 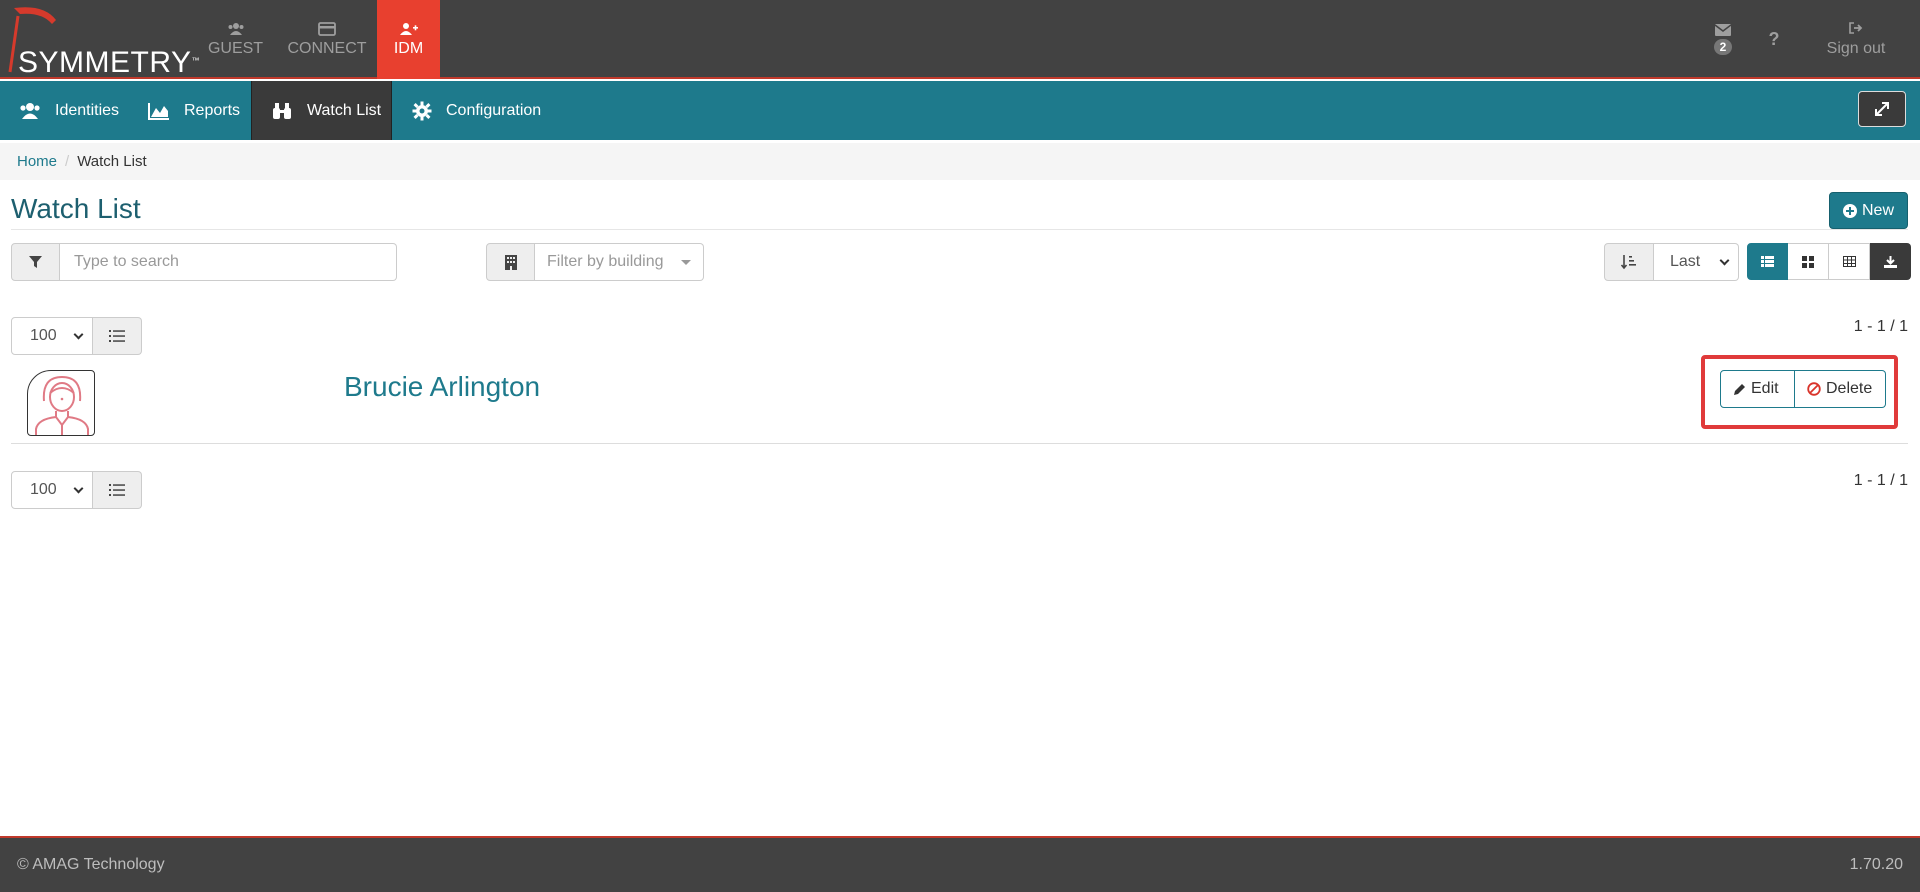 I want to click on sort-control: Last, so click(x=1671, y=262).